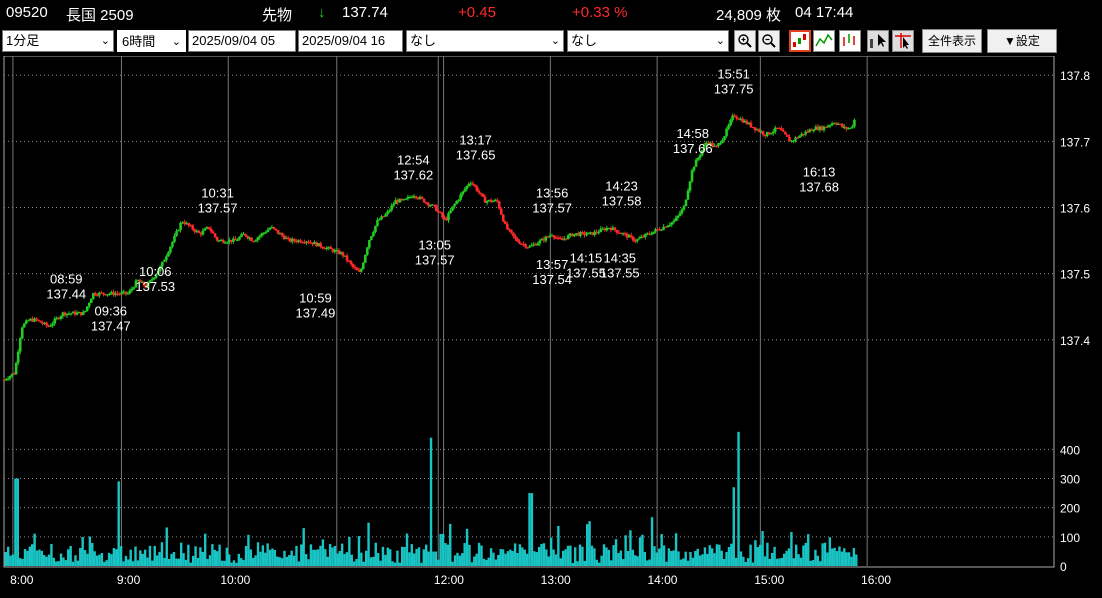 This screenshot has height=598, width=1102. I want to click on show-all-button: 全件表示, so click(952, 41).